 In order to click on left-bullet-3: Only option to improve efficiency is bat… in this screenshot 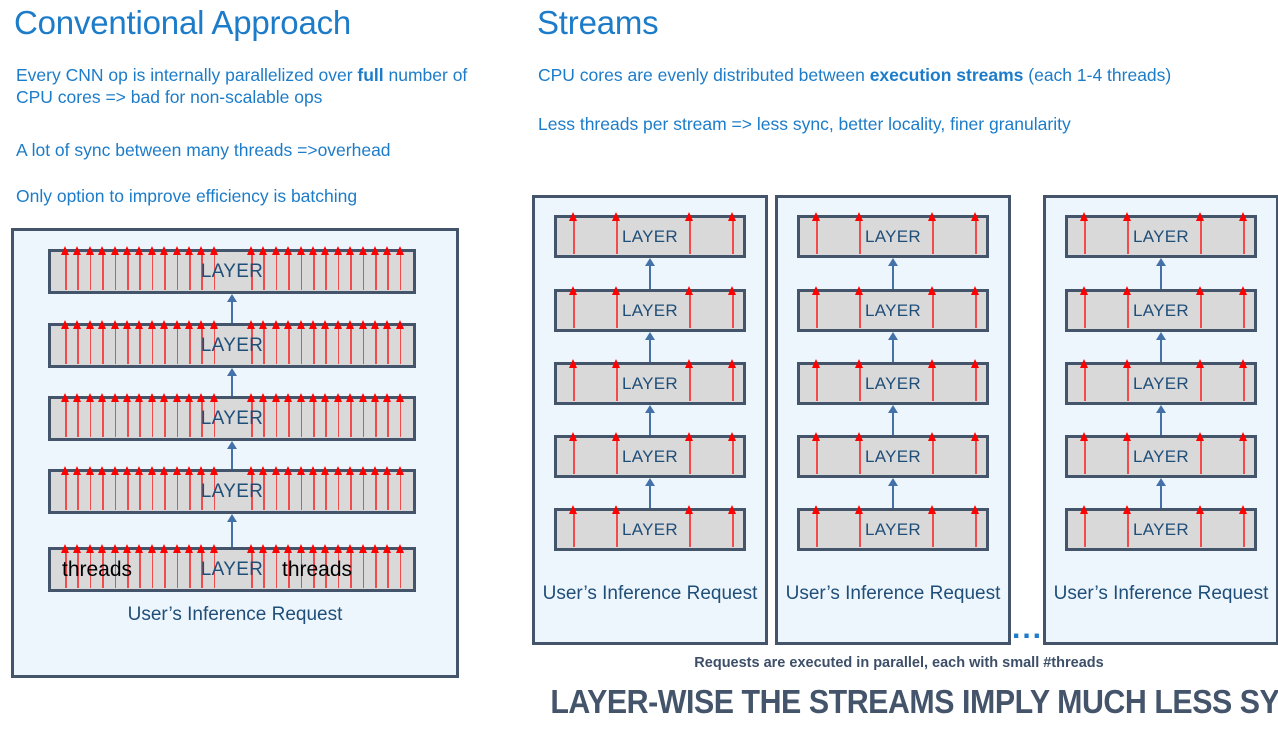, I will do `click(251, 196)`.